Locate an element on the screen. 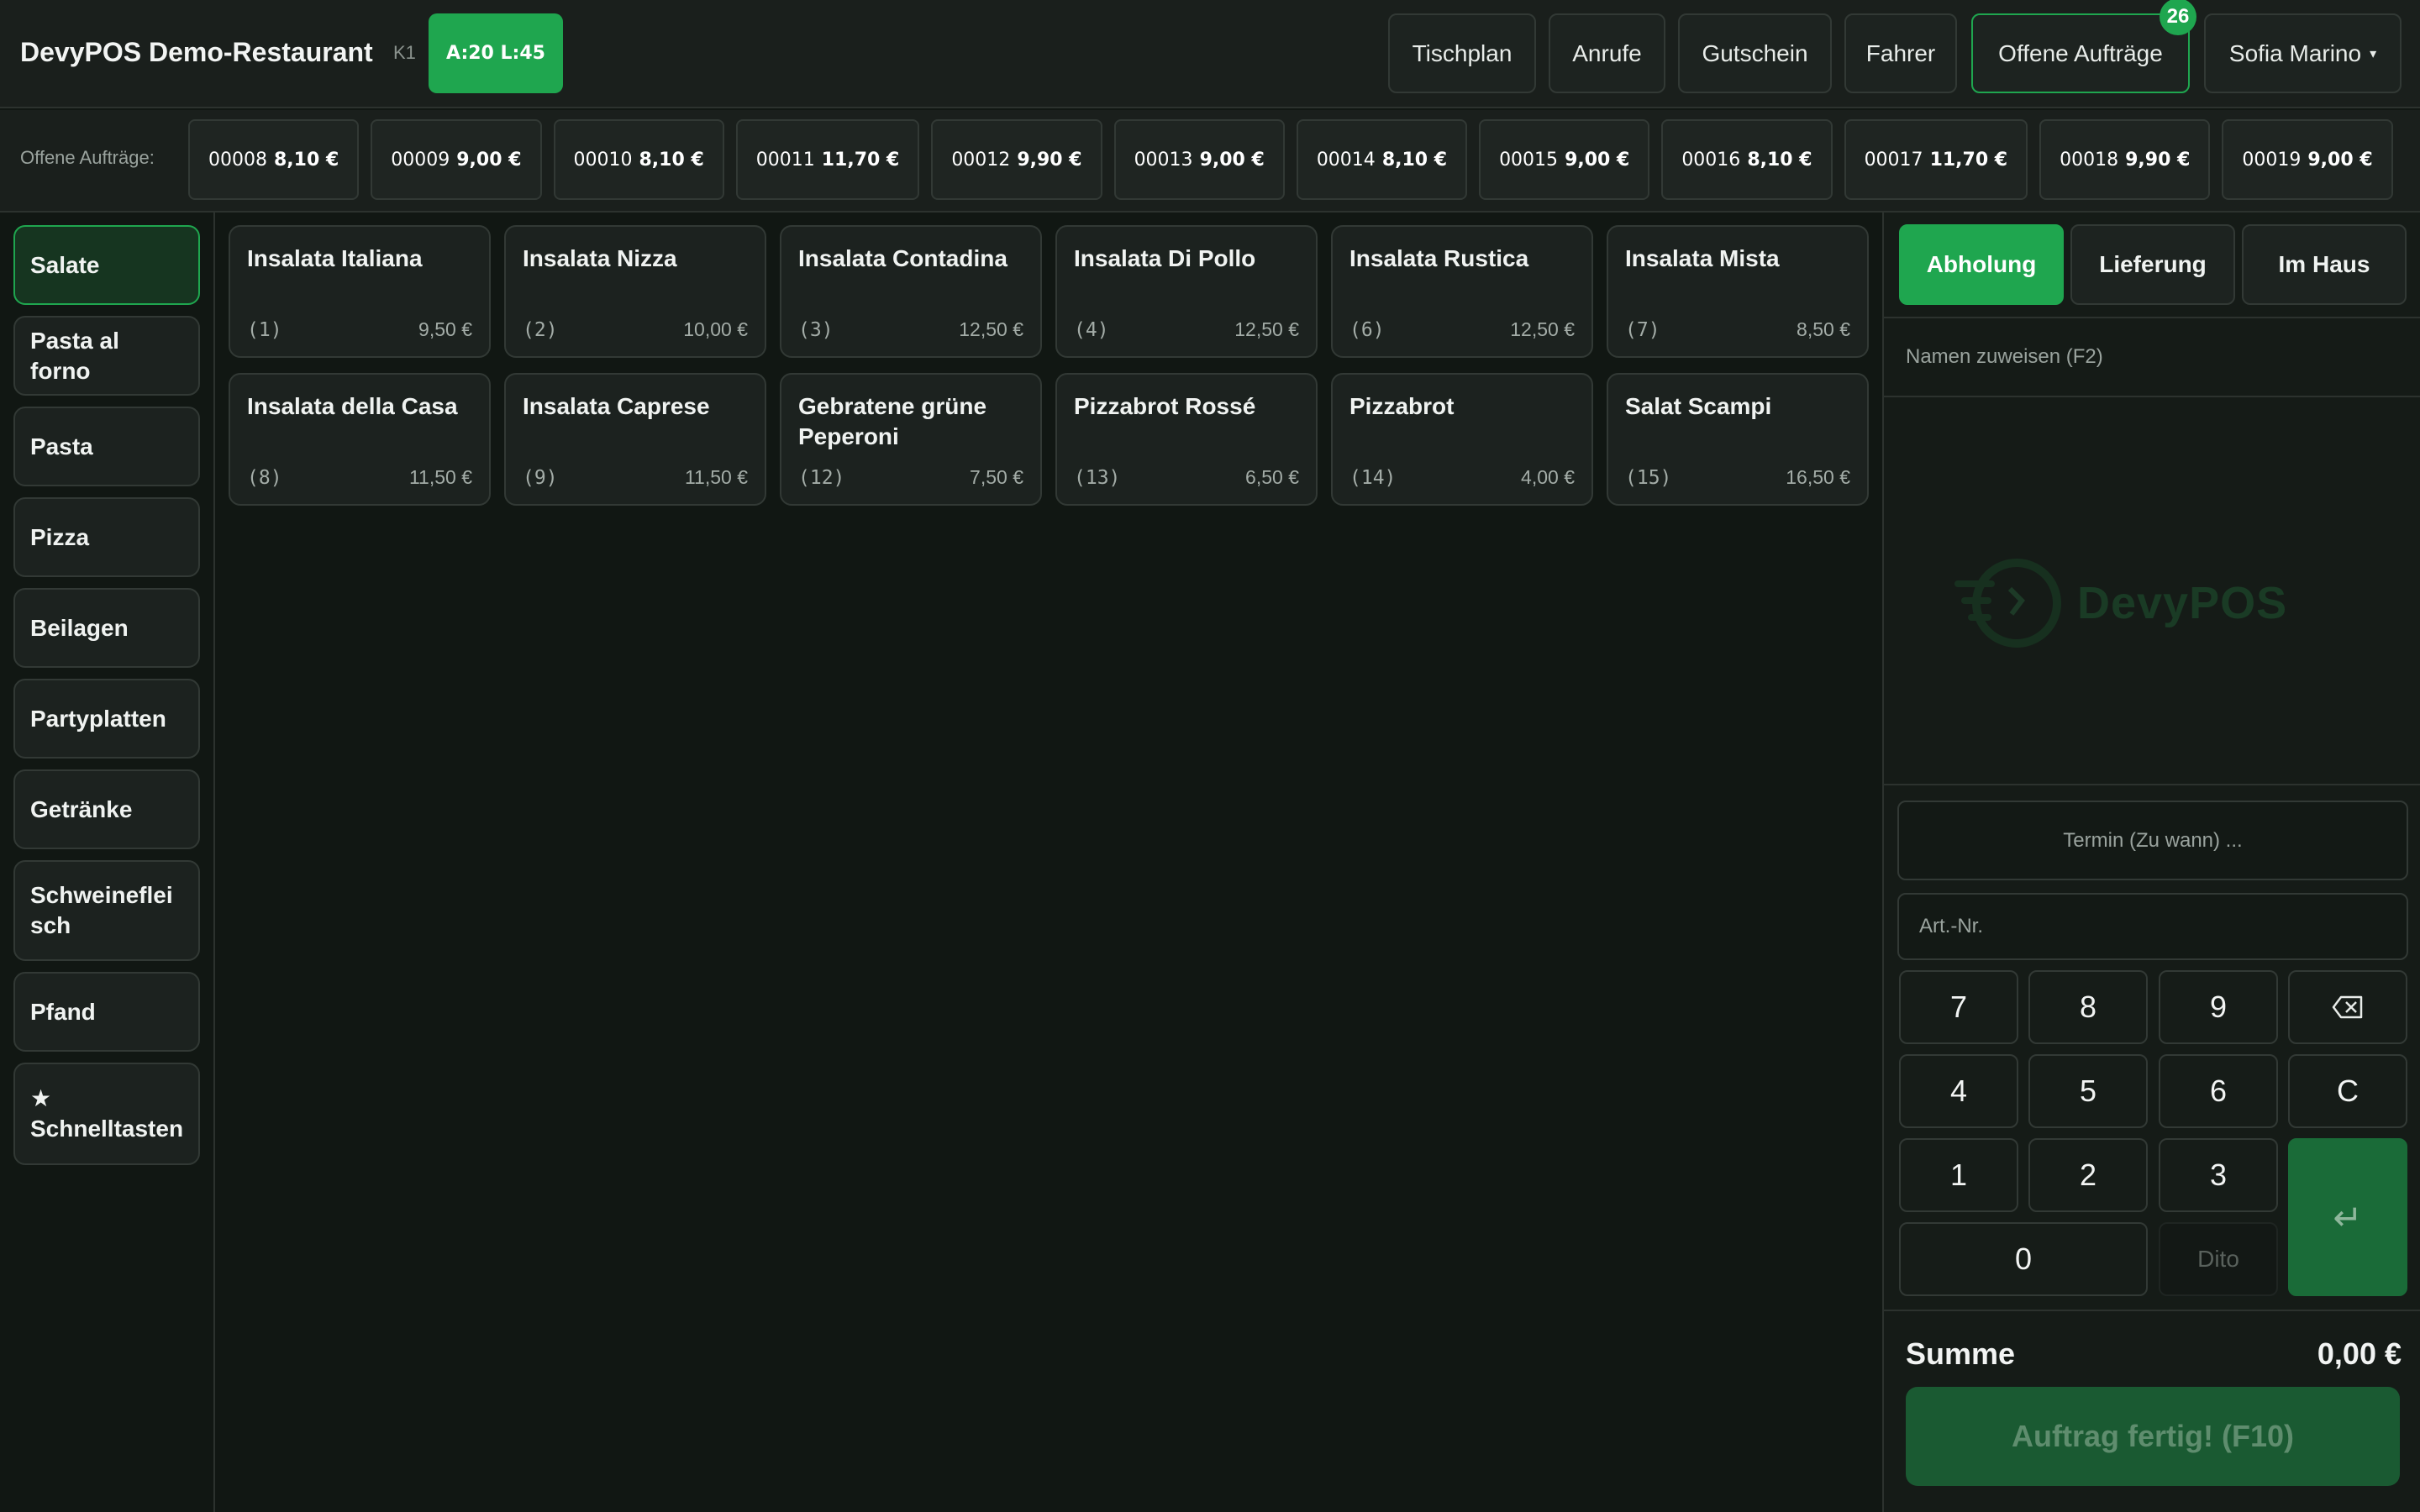 Image resolution: width=2420 pixels, height=1512 pixels. keypad-4: 4 is located at coordinates (1959, 1091).